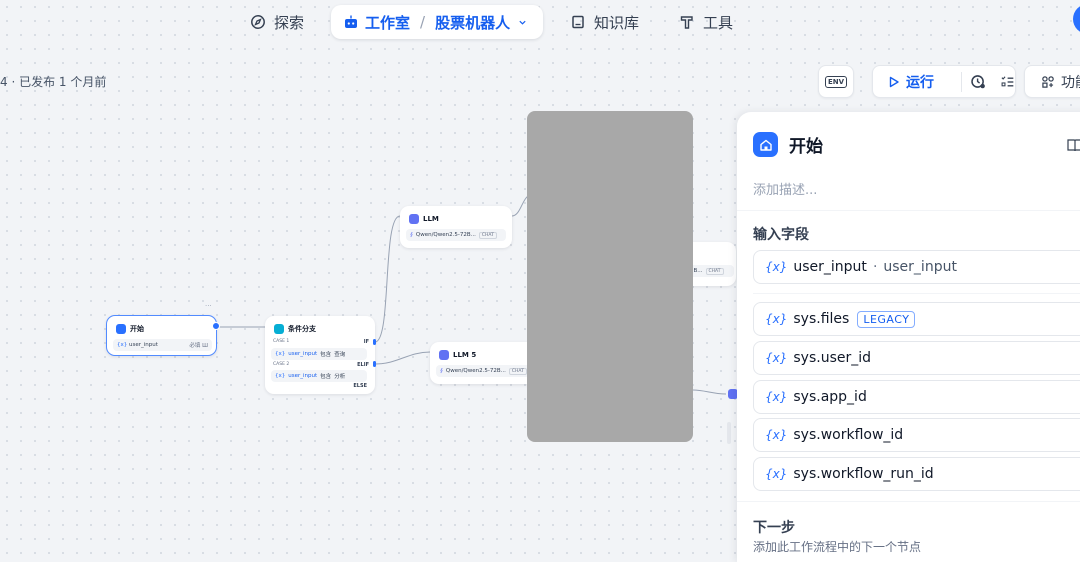 The height and width of the screenshot is (562, 1080). Describe the element at coordinates (806, 147) in the screenshot. I see `panel-title: 开始` at that location.